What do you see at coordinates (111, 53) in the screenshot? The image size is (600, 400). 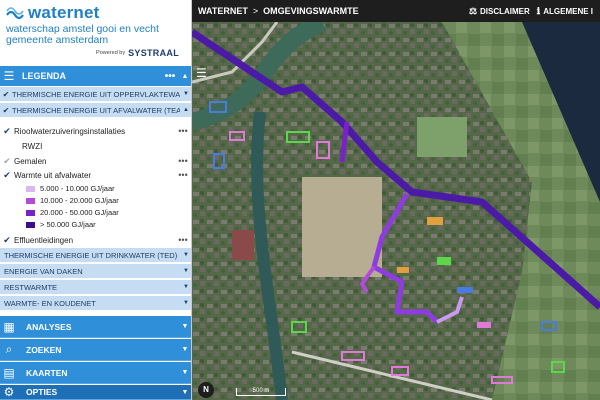 I see `powered-by-label: Powered by` at bounding box center [111, 53].